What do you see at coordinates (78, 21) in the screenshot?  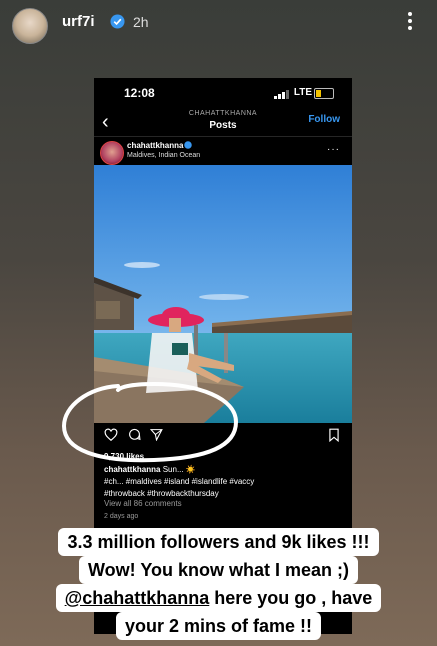 I see `story-username: urf7i` at bounding box center [78, 21].